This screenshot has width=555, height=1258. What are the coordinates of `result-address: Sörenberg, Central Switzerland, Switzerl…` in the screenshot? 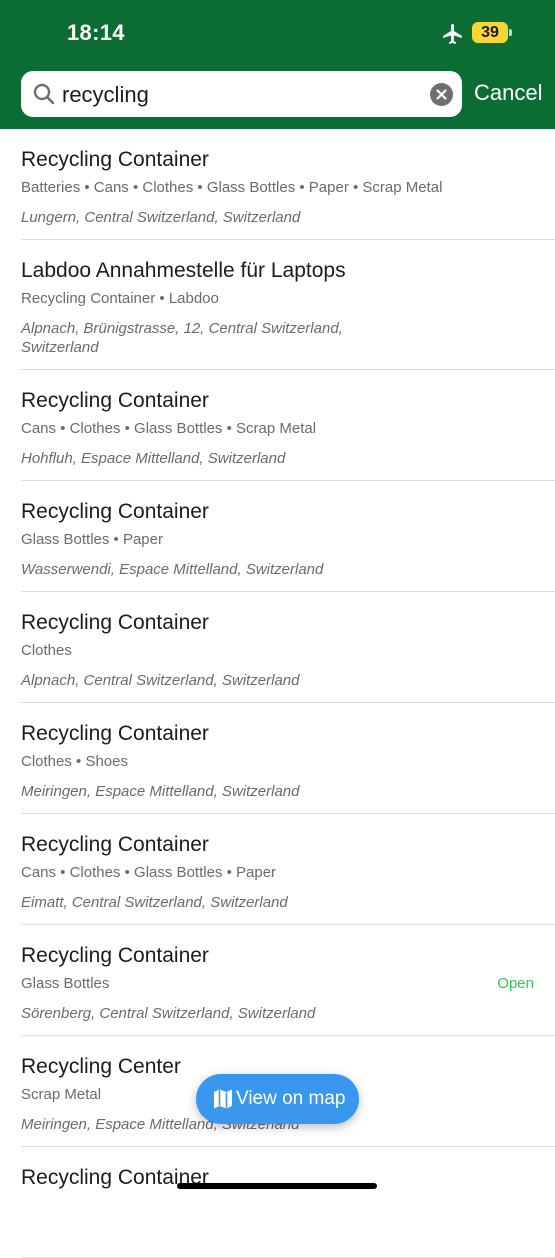 It's located at (168, 1013).